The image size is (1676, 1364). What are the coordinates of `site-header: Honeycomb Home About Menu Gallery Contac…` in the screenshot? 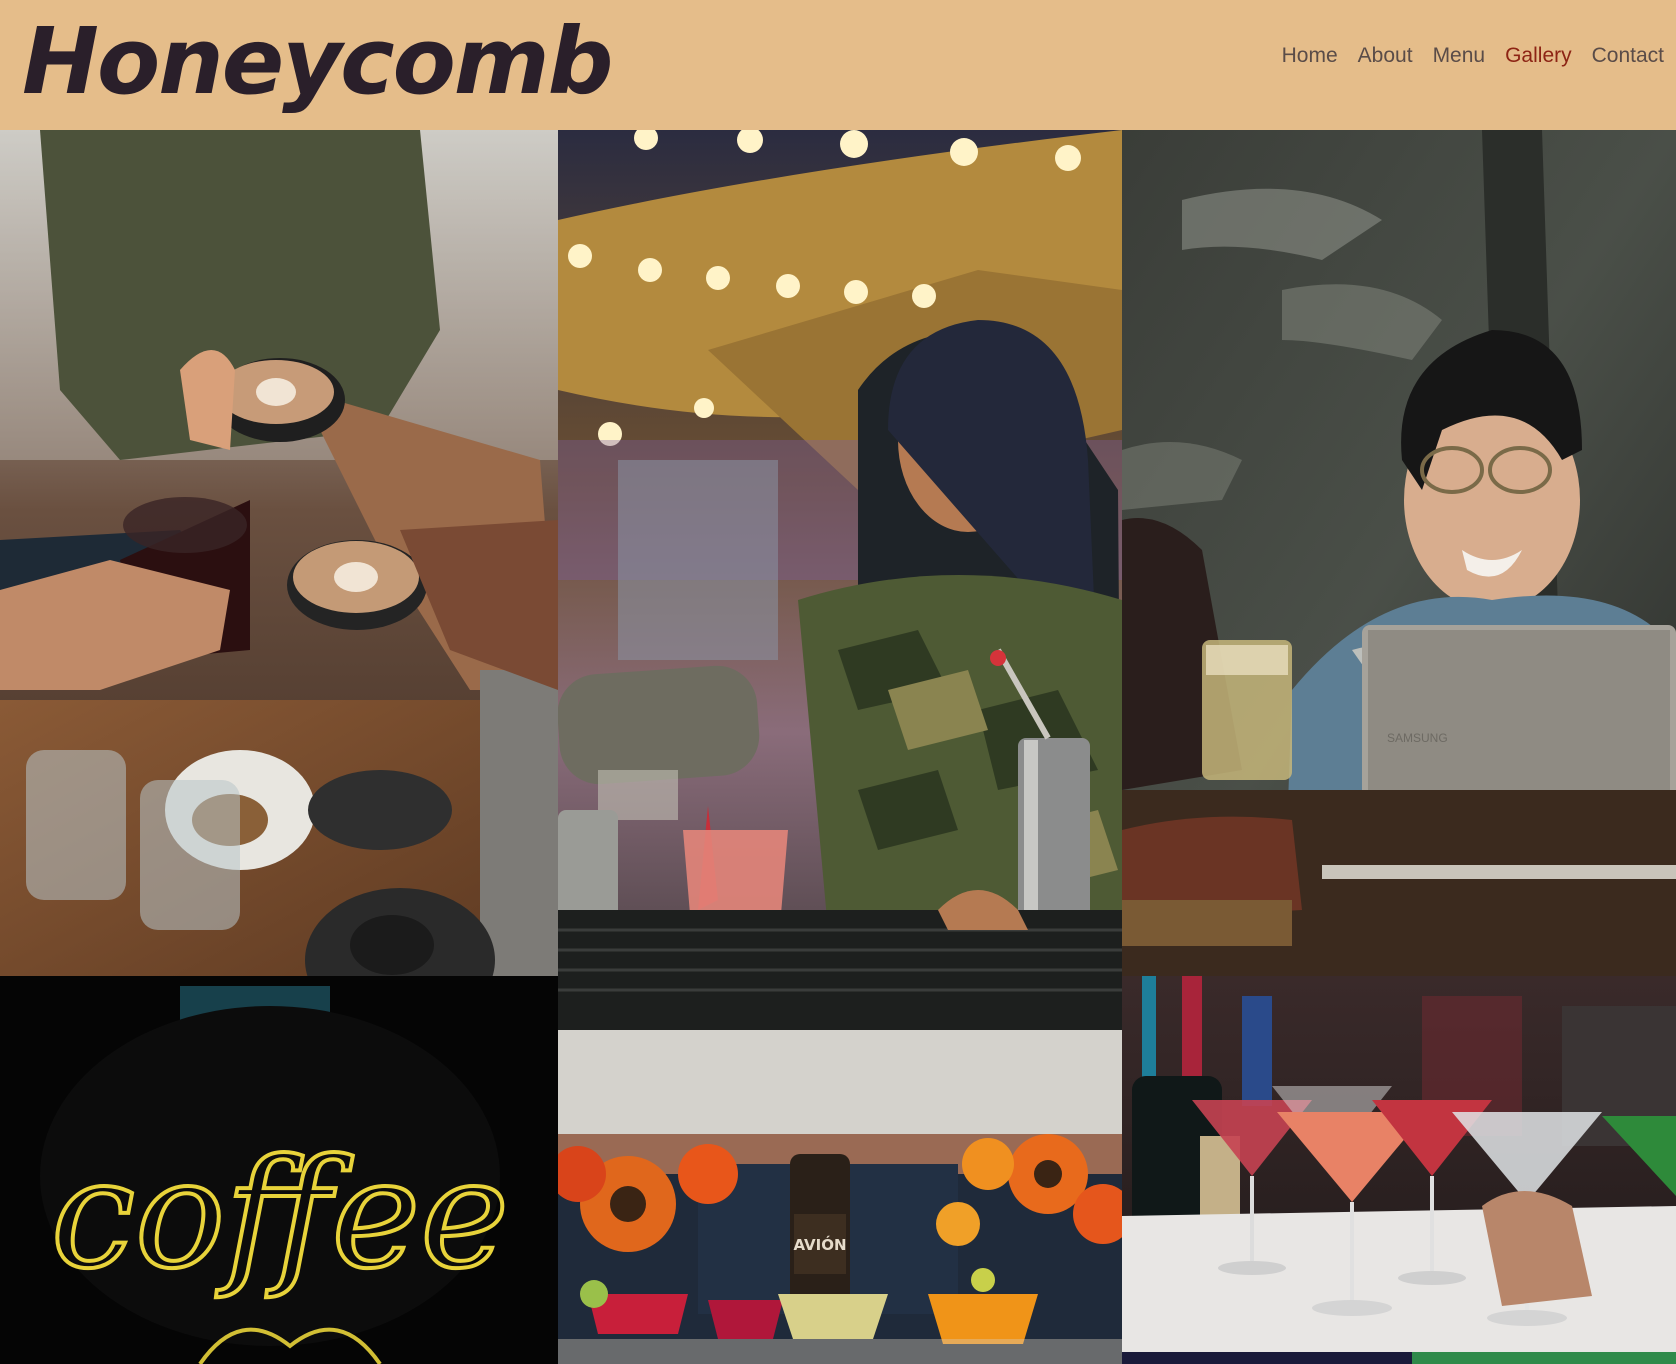 It's located at (838, 65).